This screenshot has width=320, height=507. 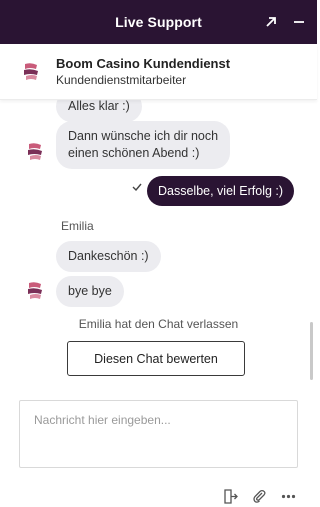 What do you see at coordinates (99, 106) in the screenshot?
I see `message-text: Alles klar :)` at bounding box center [99, 106].